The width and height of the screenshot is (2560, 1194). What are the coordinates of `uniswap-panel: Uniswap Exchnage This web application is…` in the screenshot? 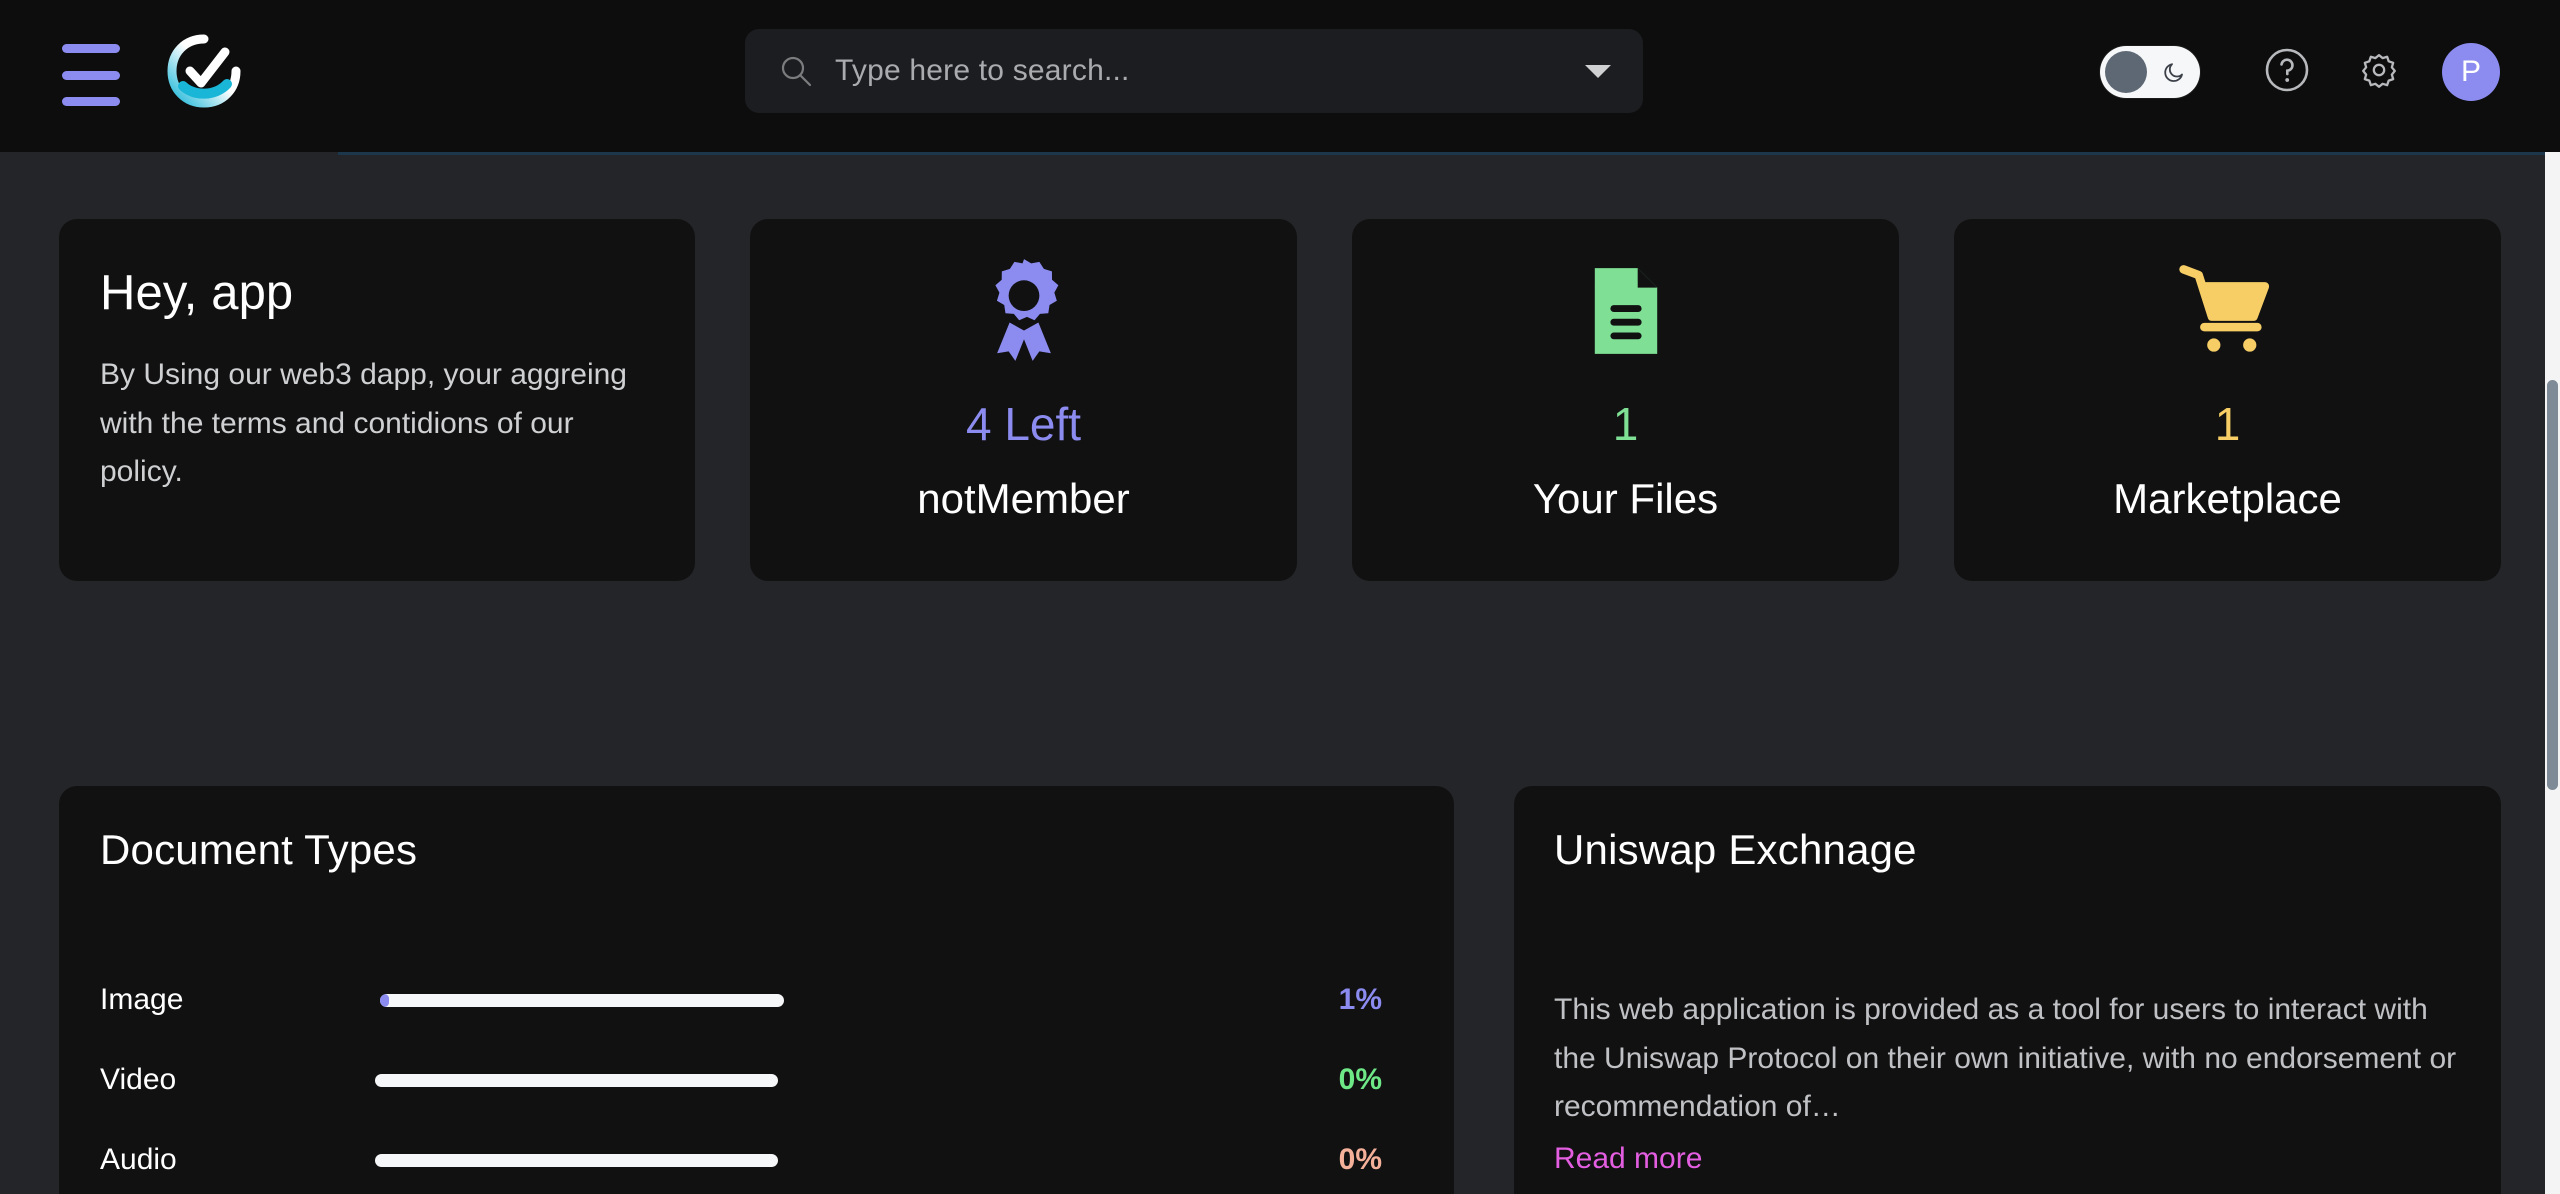 It's located at (2007, 990).